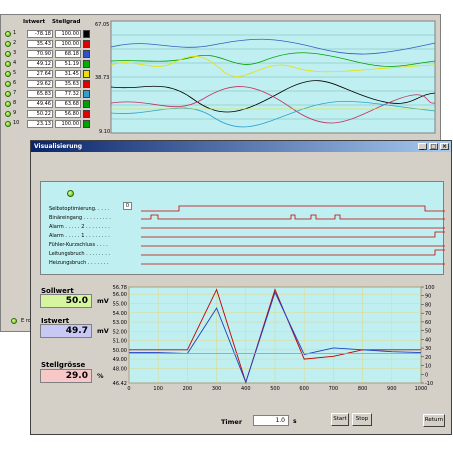 This screenshot has height=453, width=453. Describe the element at coordinates (15, 93) in the screenshot. I see `channel-number: 7` at that location.